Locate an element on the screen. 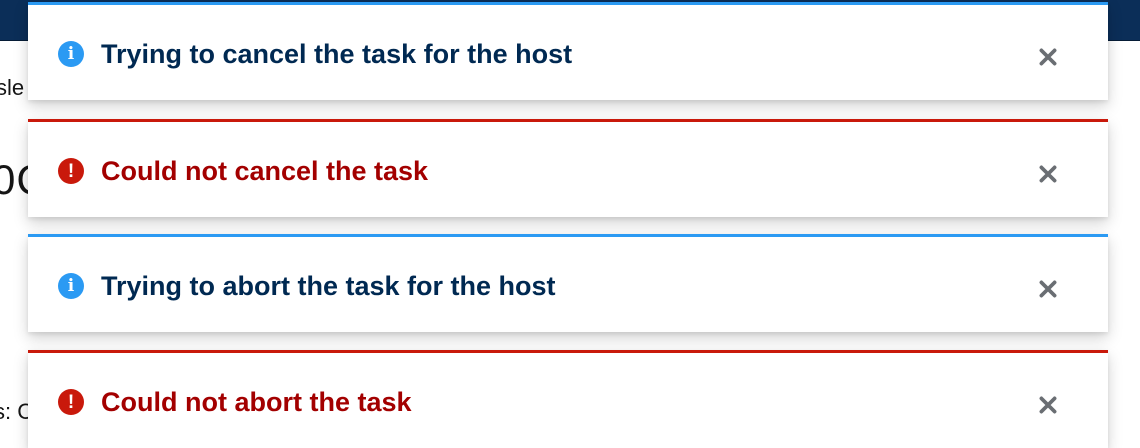  alert-title: Could not cancel the task is located at coordinates (265, 171).